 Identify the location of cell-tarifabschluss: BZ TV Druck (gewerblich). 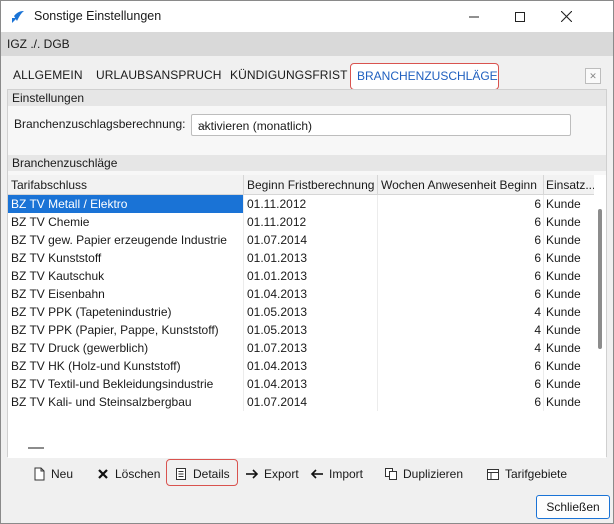
(80, 348).